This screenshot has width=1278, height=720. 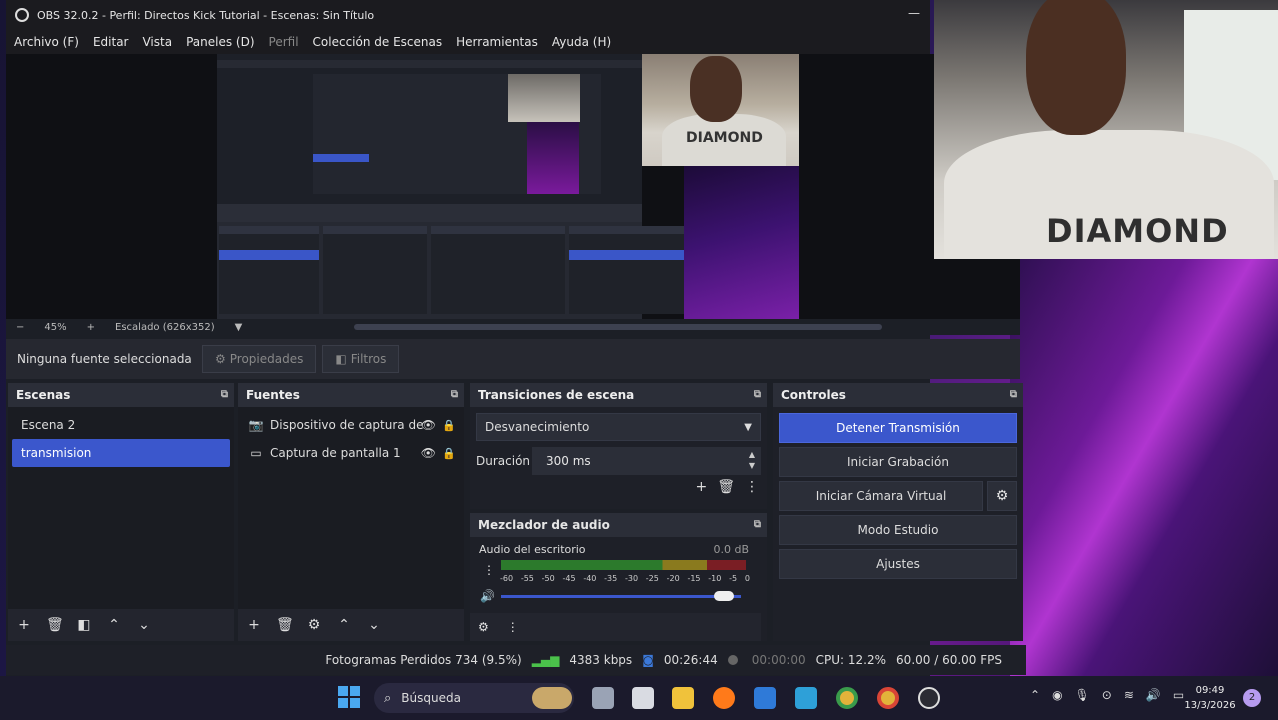 I want to click on camera-icon: 📷, so click(x=256, y=425).